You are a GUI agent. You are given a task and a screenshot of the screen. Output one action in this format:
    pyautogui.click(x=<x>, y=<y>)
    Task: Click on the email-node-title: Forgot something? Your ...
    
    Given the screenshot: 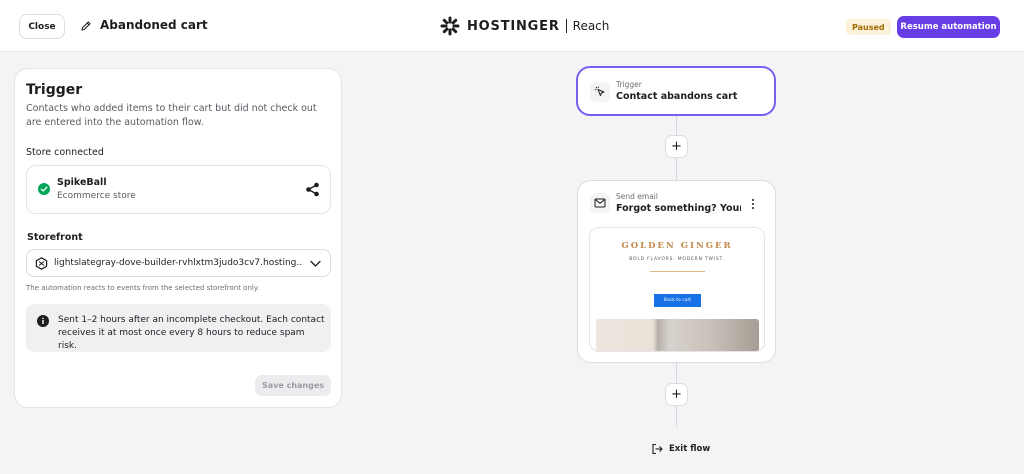 What is the action you would take?
    pyautogui.click(x=678, y=208)
    